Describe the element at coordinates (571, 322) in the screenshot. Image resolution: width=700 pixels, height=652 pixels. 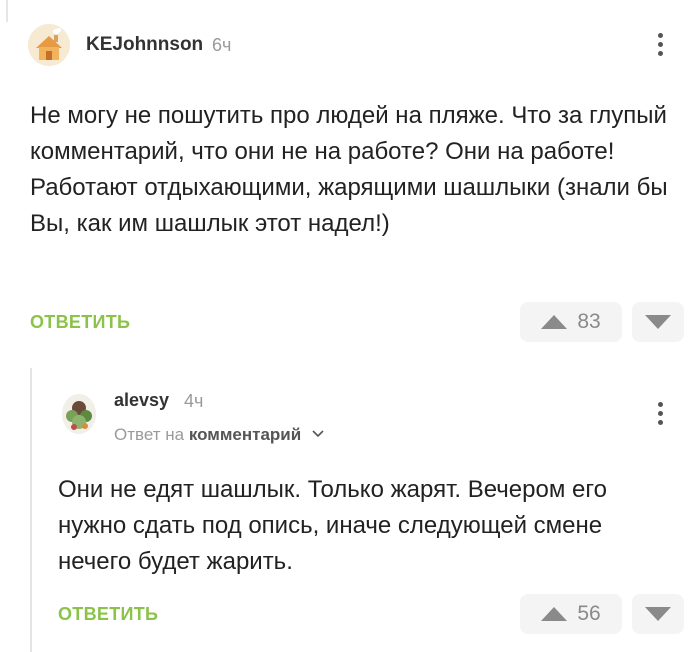
I see `upvote-button: 83` at that location.